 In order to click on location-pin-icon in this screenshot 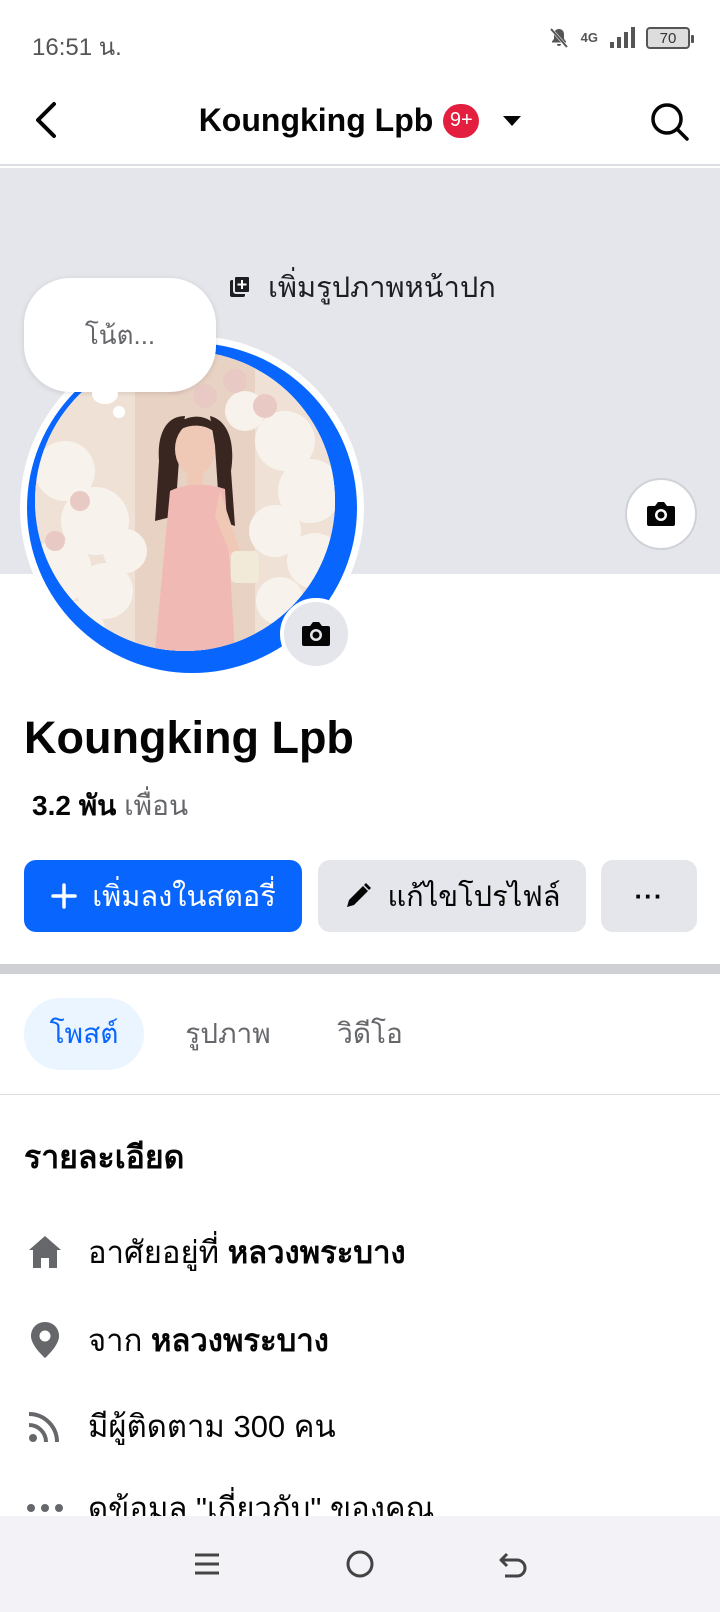, I will do `click(45, 1340)`.